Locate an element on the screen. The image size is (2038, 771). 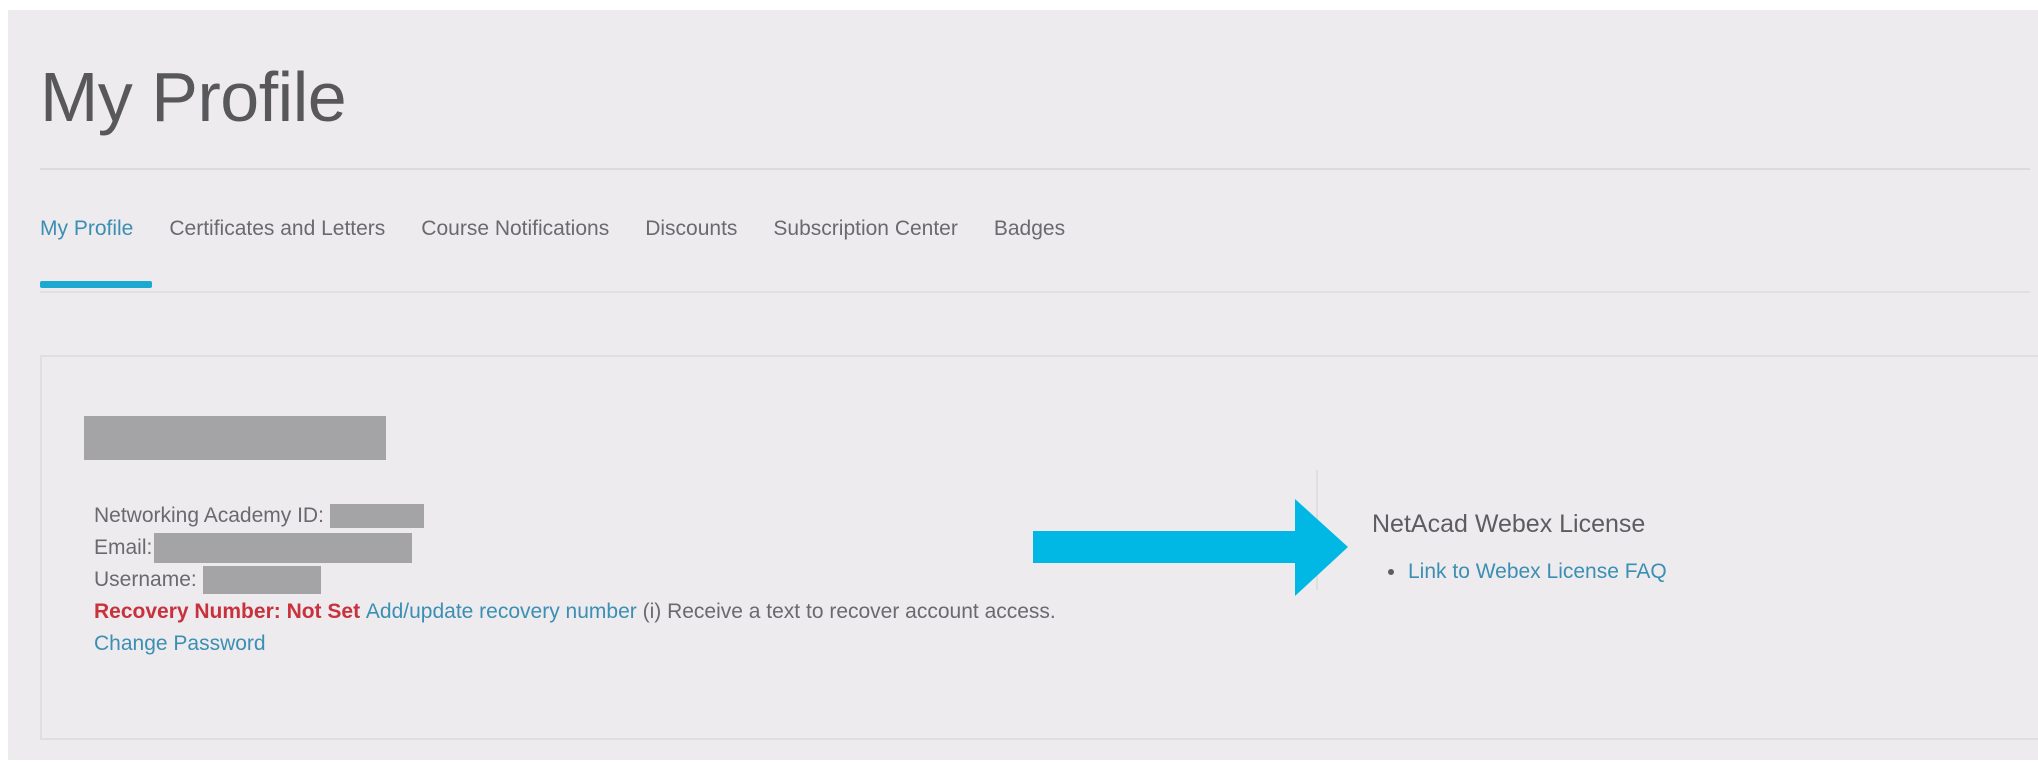
email-label: Email: is located at coordinates (123, 547).